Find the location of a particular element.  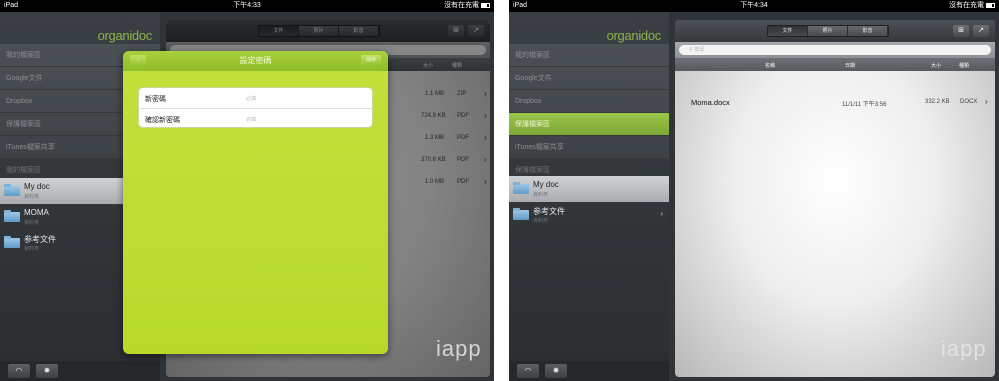

menu-item-google-docs: Google文件 is located at coordinates (589, 78).